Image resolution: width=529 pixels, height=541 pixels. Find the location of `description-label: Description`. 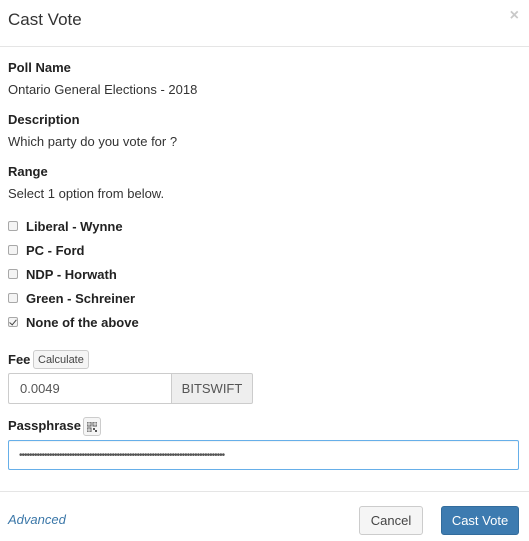

description-label: Description is located at coordinates (44, 119).